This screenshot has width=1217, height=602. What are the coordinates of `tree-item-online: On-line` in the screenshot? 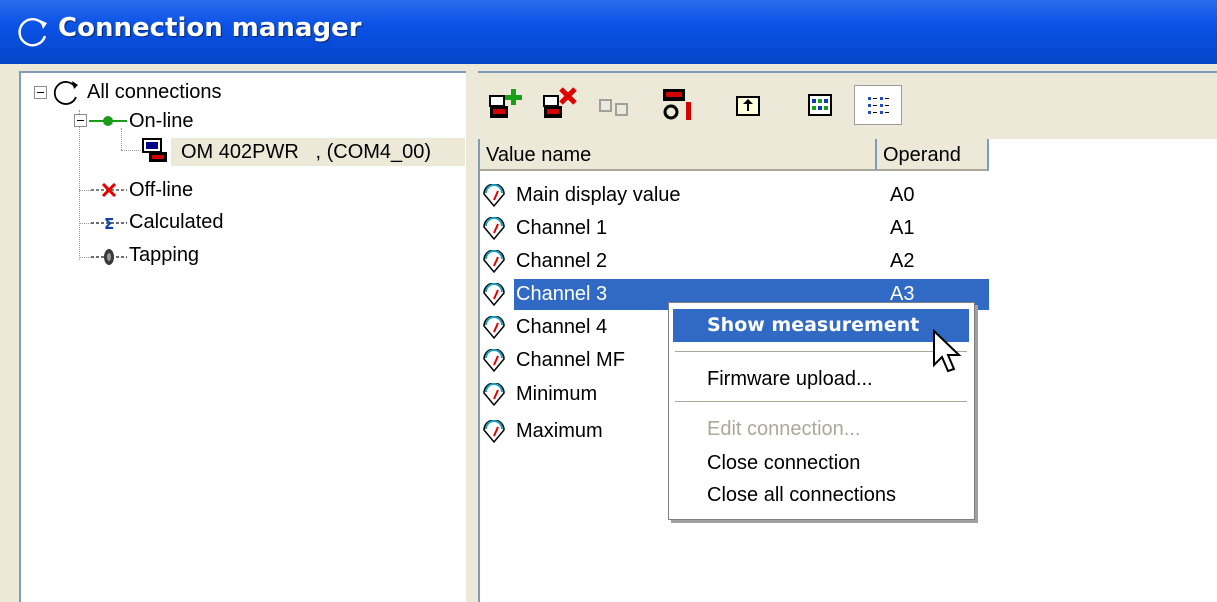 It's located at (161, 121).